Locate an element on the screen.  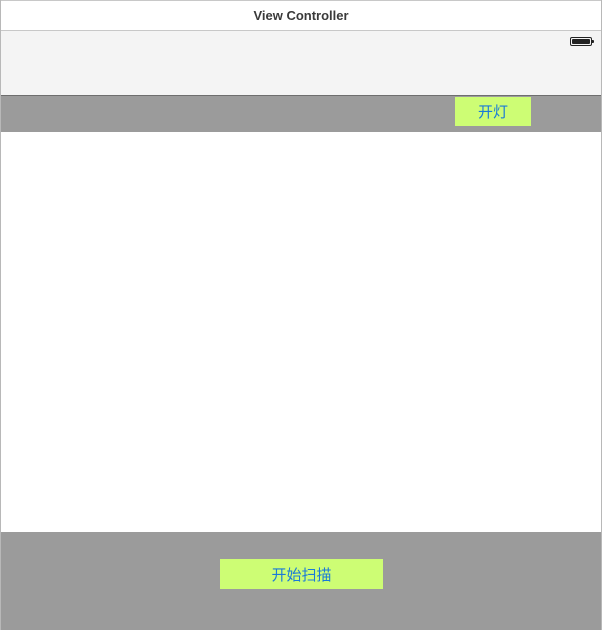
status-bar is located at coordinates (301, 63).